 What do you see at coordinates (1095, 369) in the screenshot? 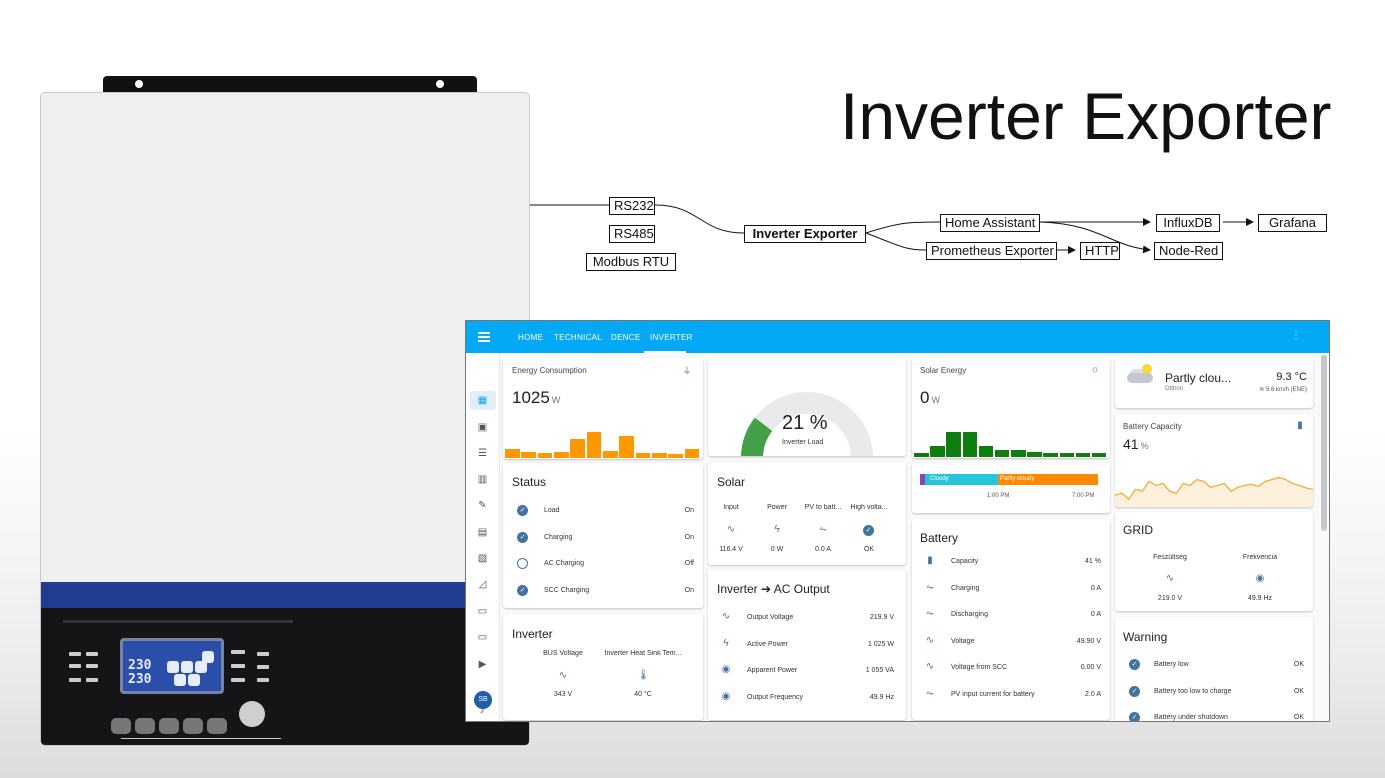
I see `sun-icon: ☼` at bounding box center [1095, 369].